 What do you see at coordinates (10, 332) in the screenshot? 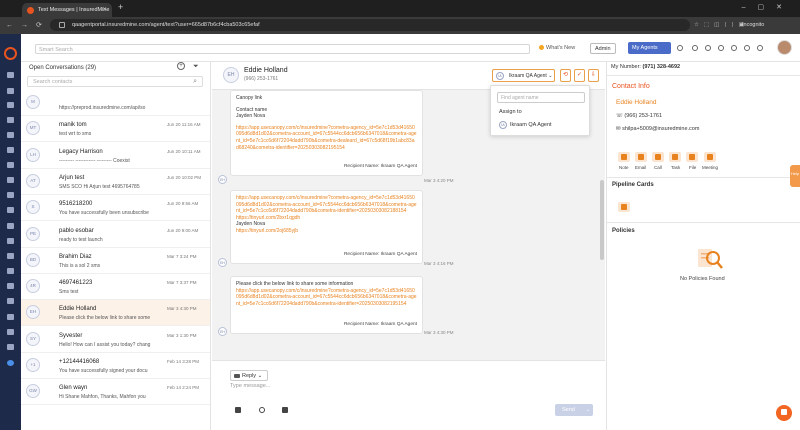
I see `analytics-icon` at bounding box center [10, 332].